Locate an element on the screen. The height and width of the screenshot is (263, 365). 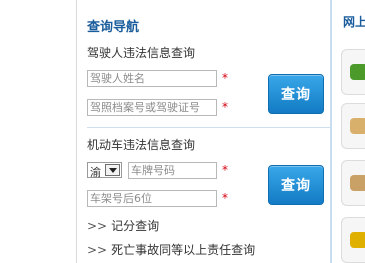
license-number-input is located at coordinates (152, 107).